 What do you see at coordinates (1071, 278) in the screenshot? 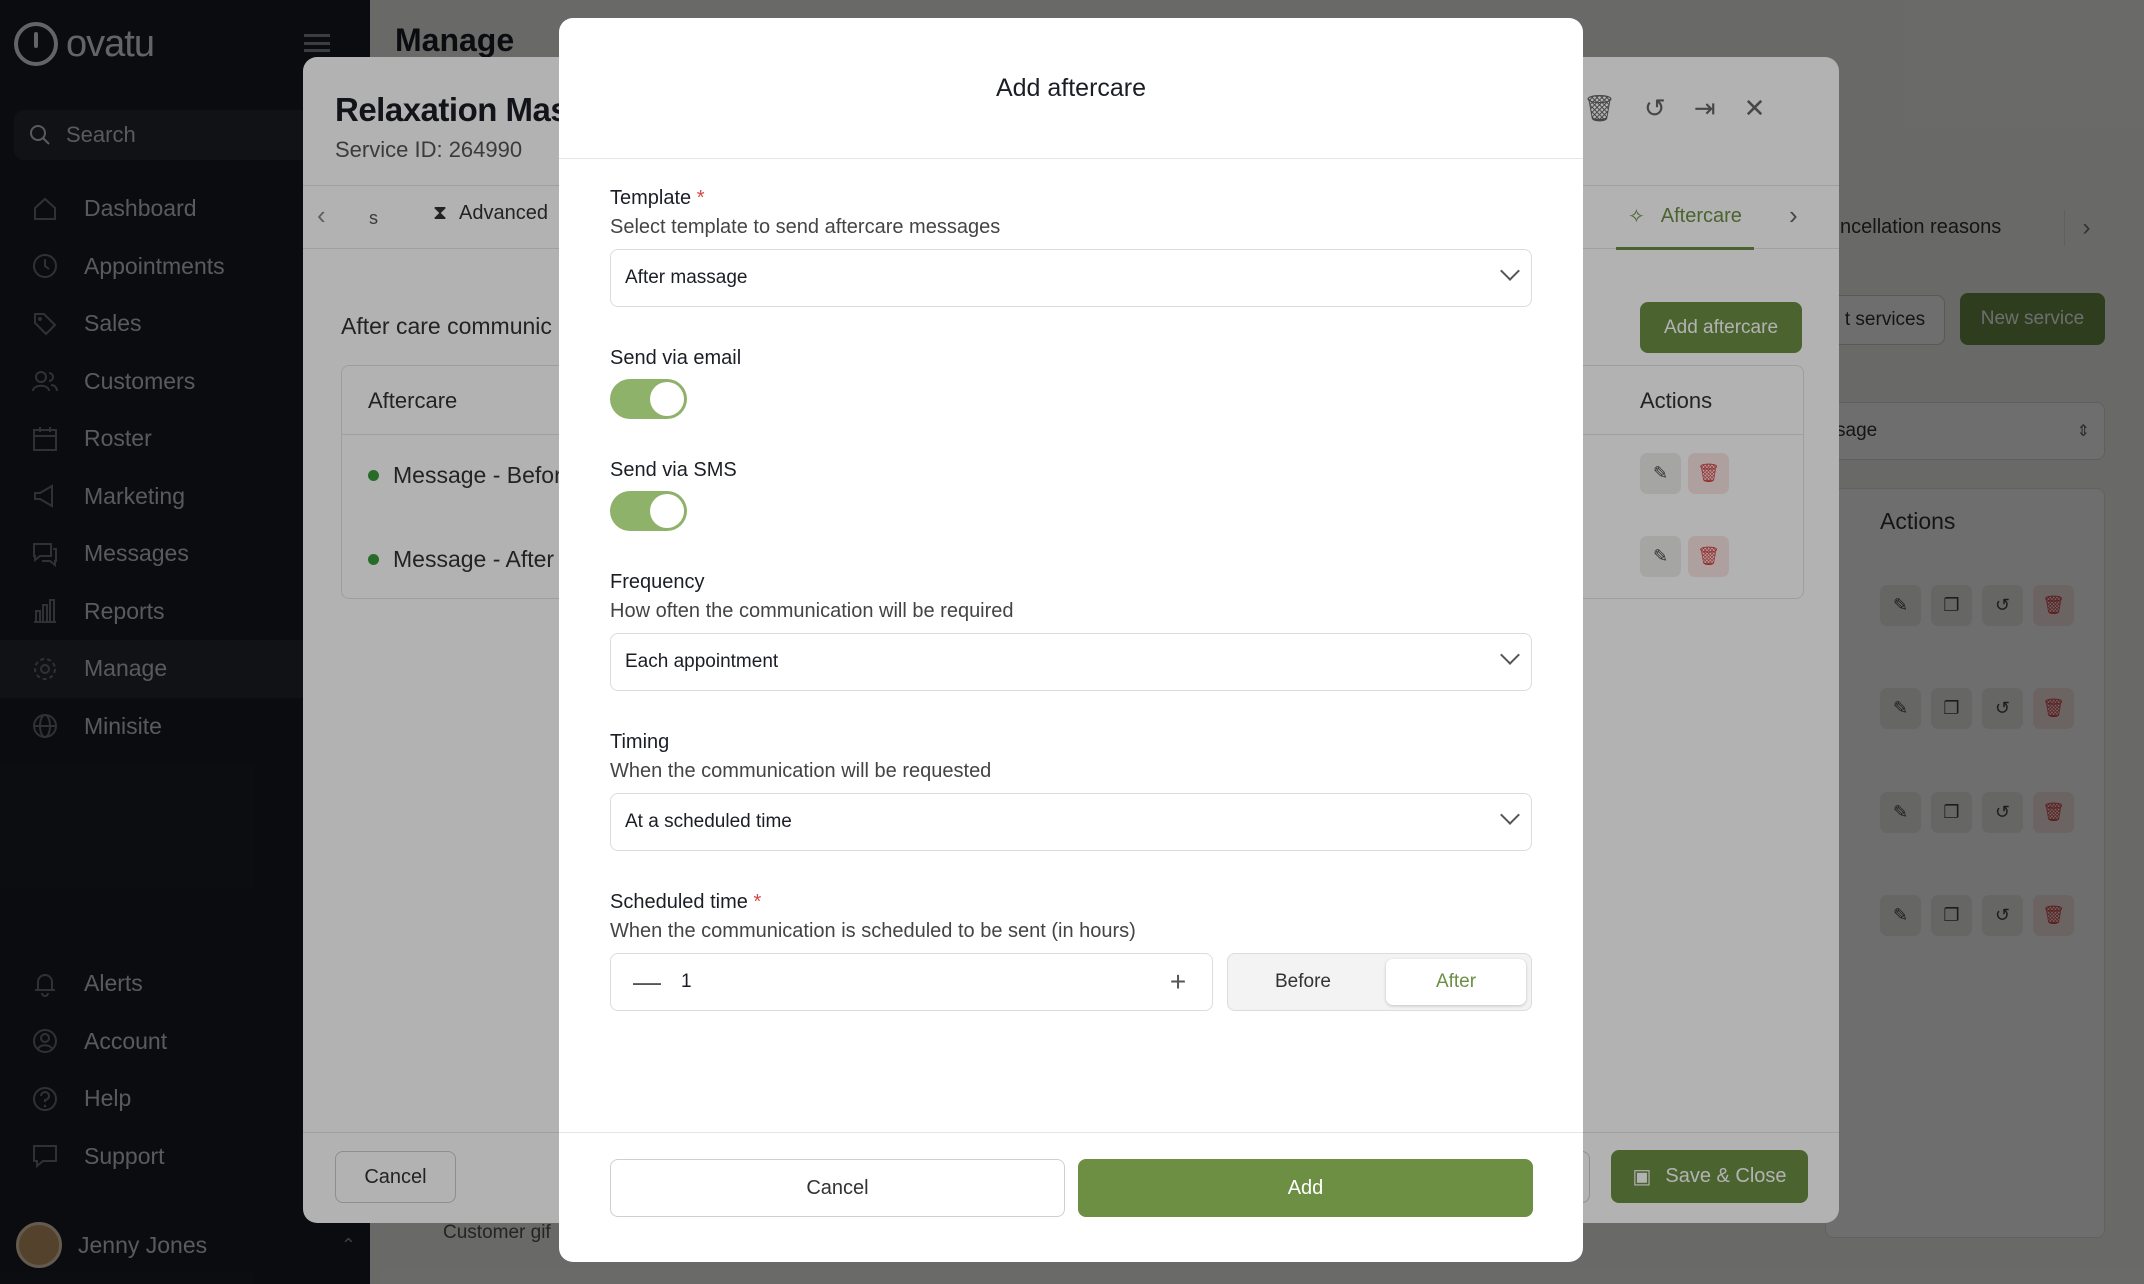
I see `template-select: After massage` at bounding box center [1071, 278].